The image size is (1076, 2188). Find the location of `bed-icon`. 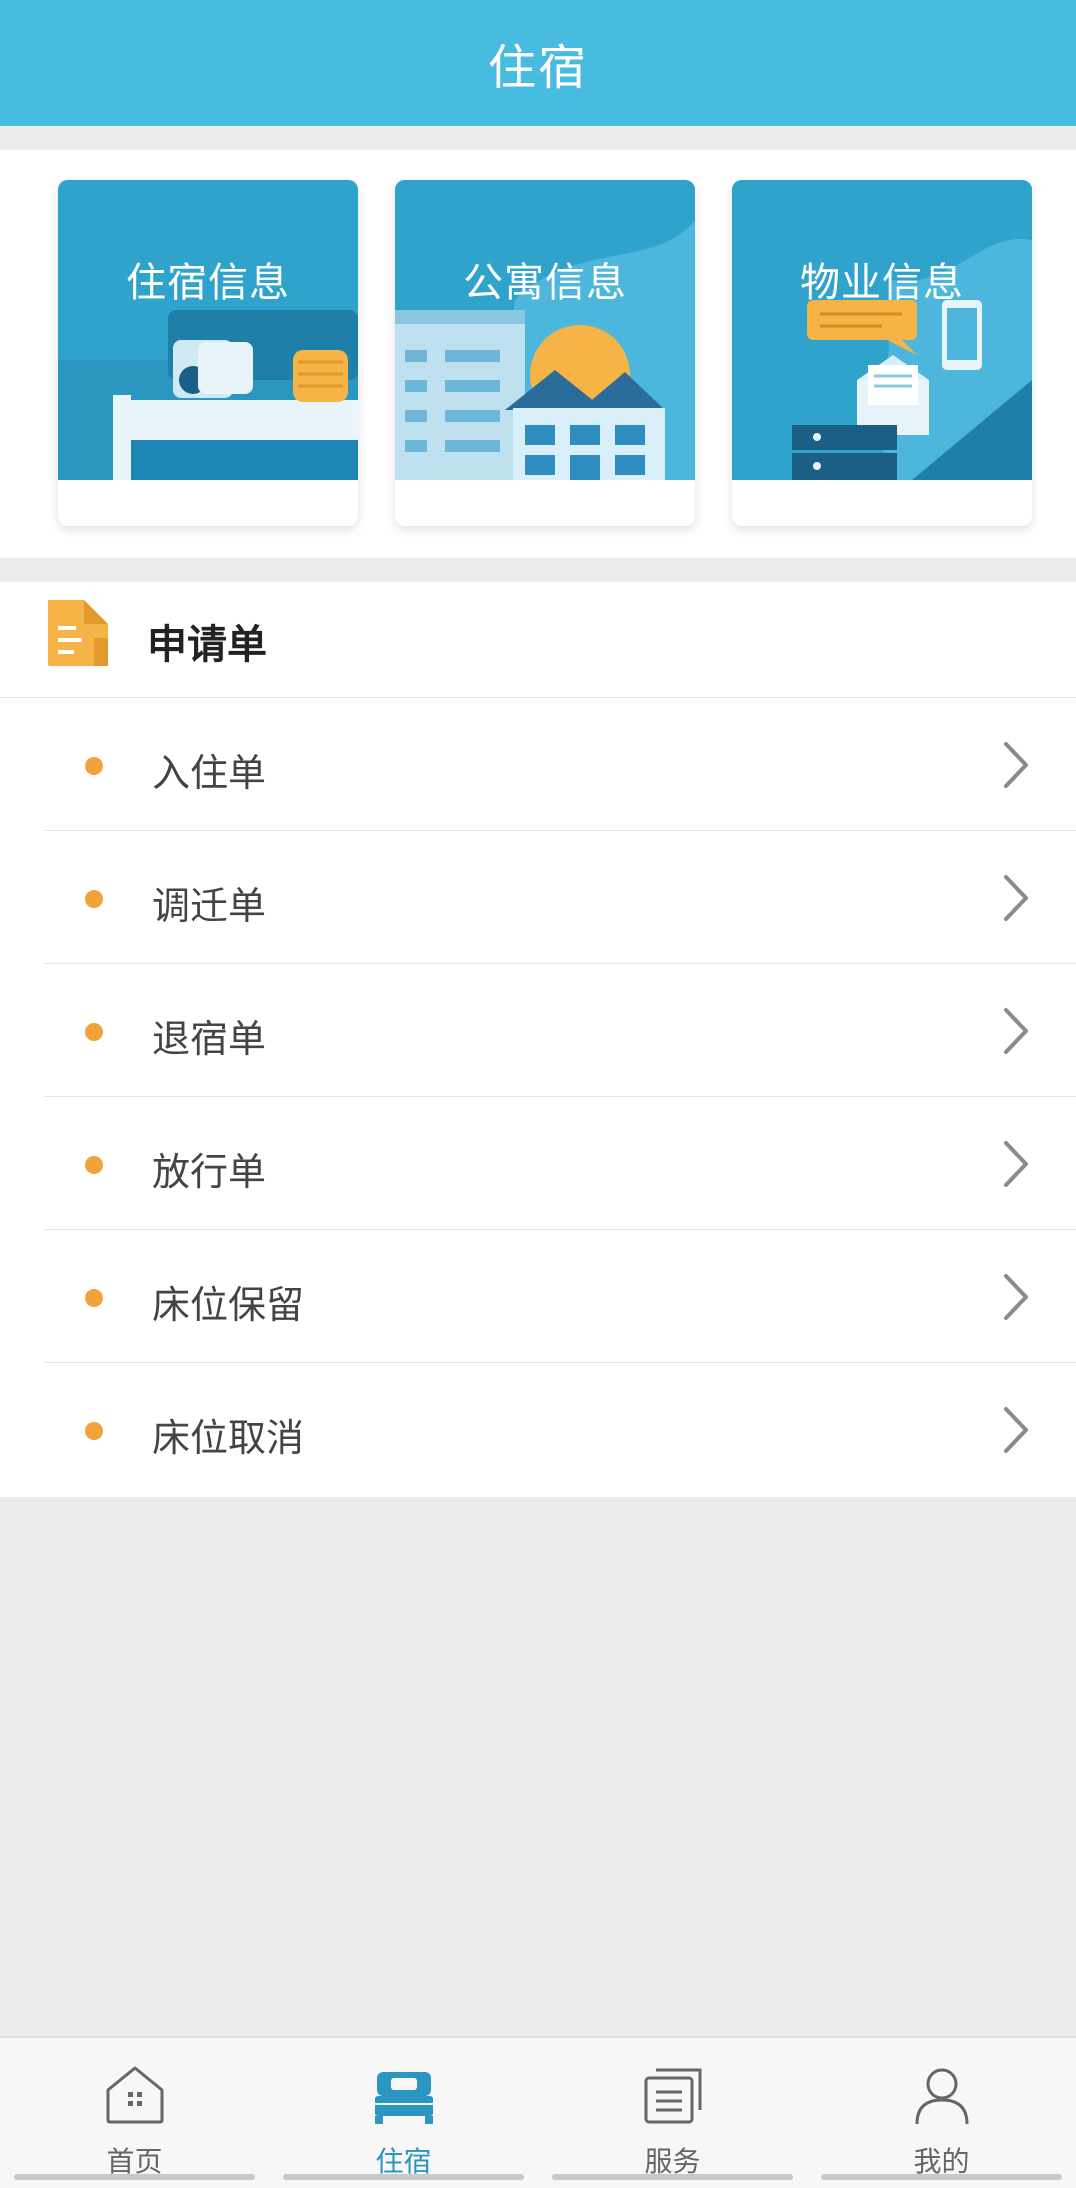

bed-icon is located at coordinates (404, 2097).